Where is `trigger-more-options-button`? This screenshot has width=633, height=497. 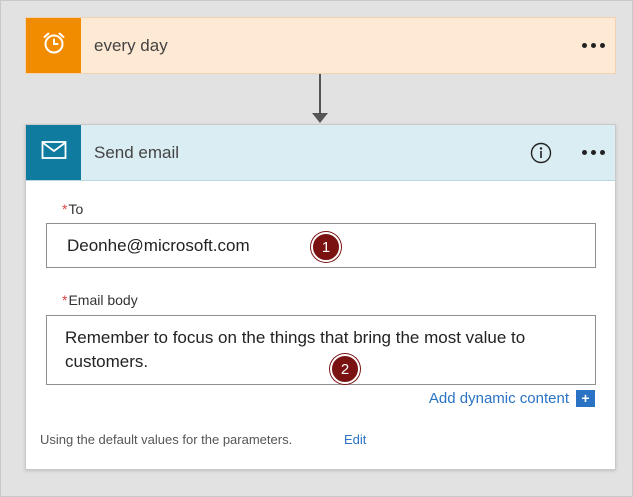
trigger-more-options-button is located at coordinates (593, 46).